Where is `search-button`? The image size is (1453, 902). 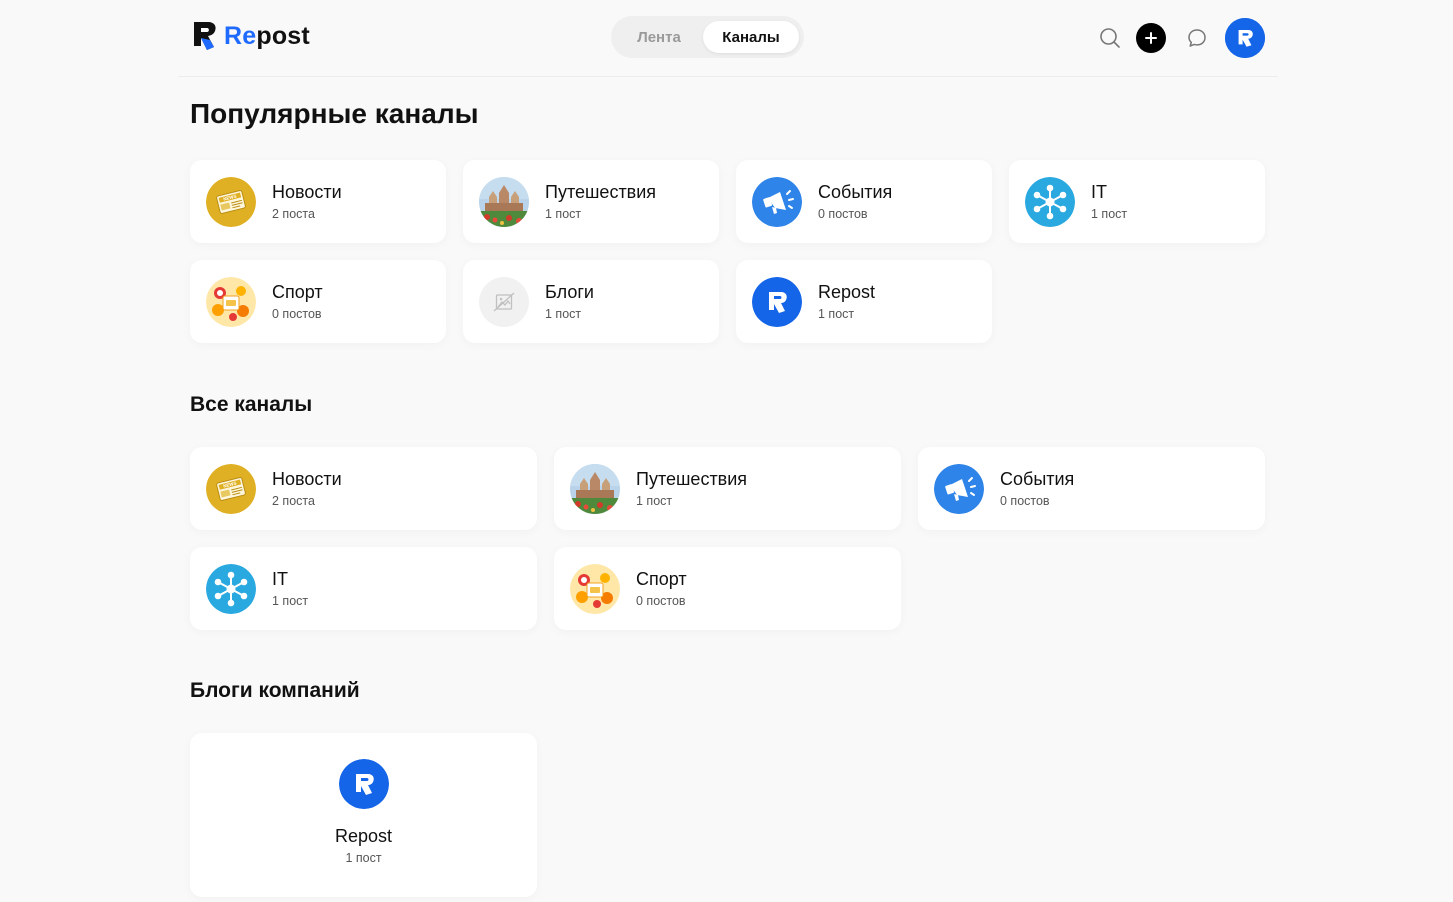 search-button is located at coordinates (1110, 38).